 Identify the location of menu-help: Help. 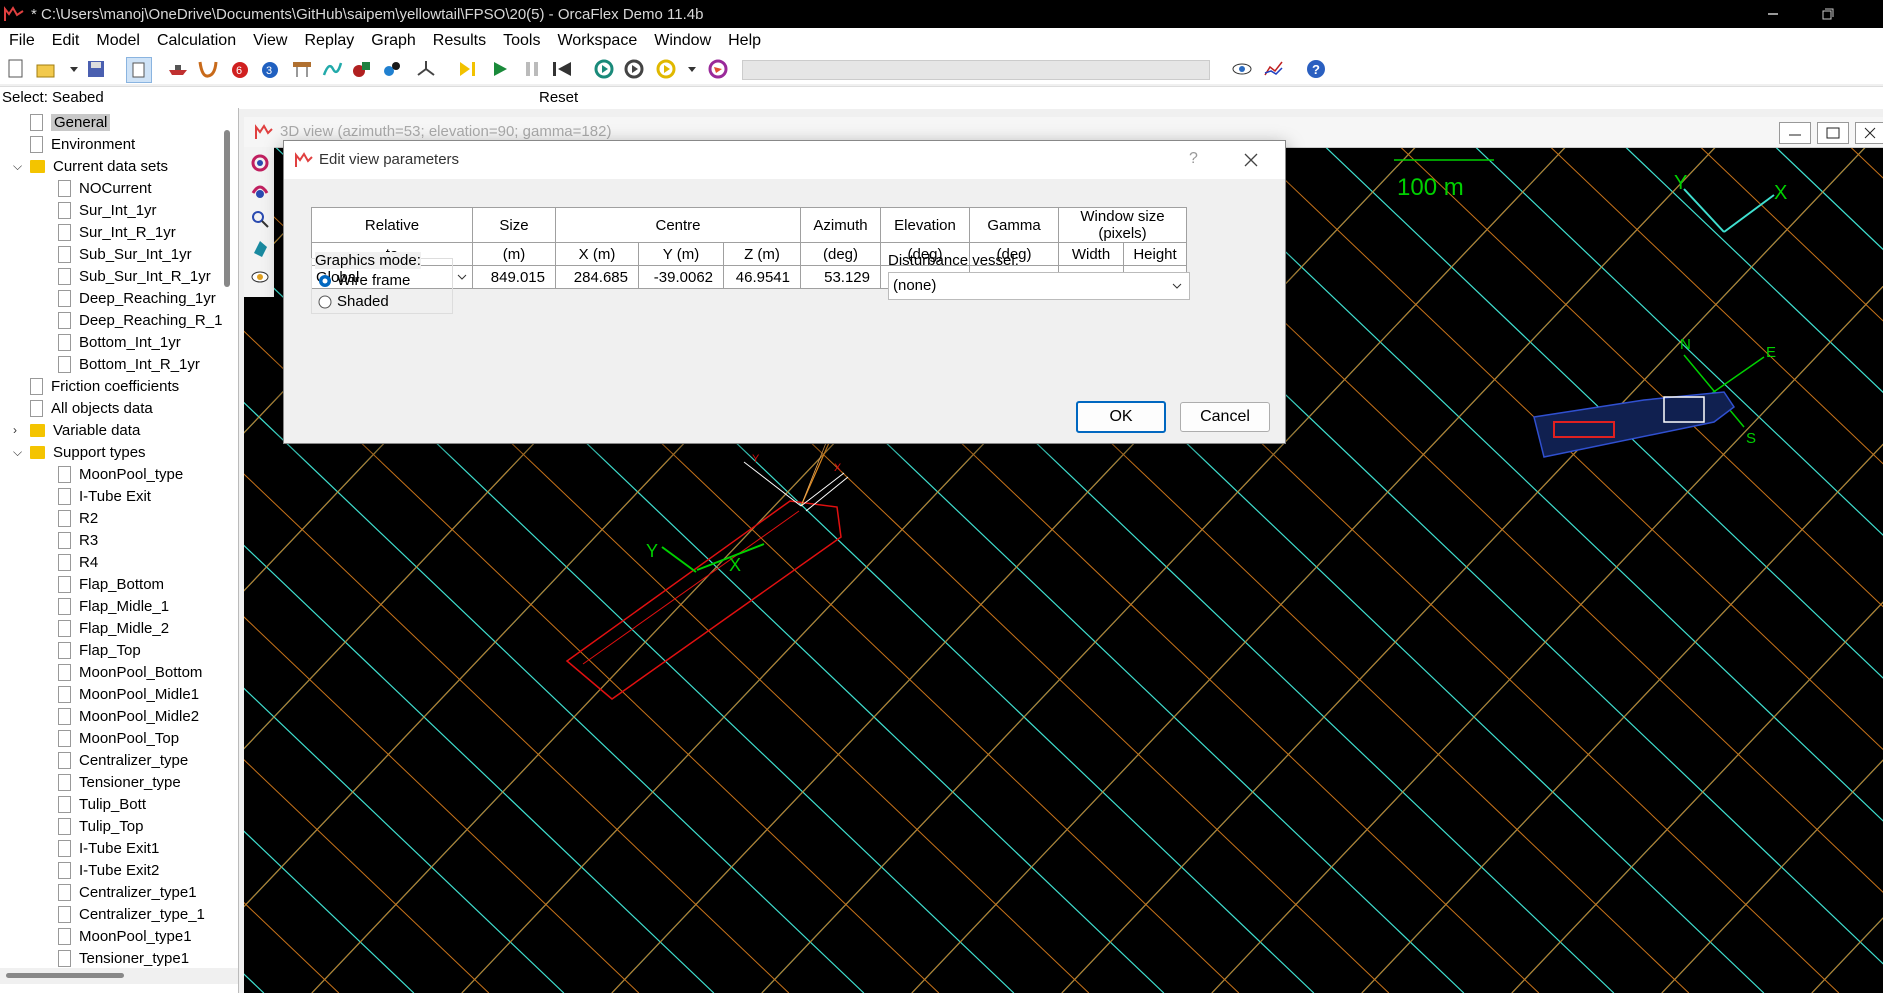
(744, 41).